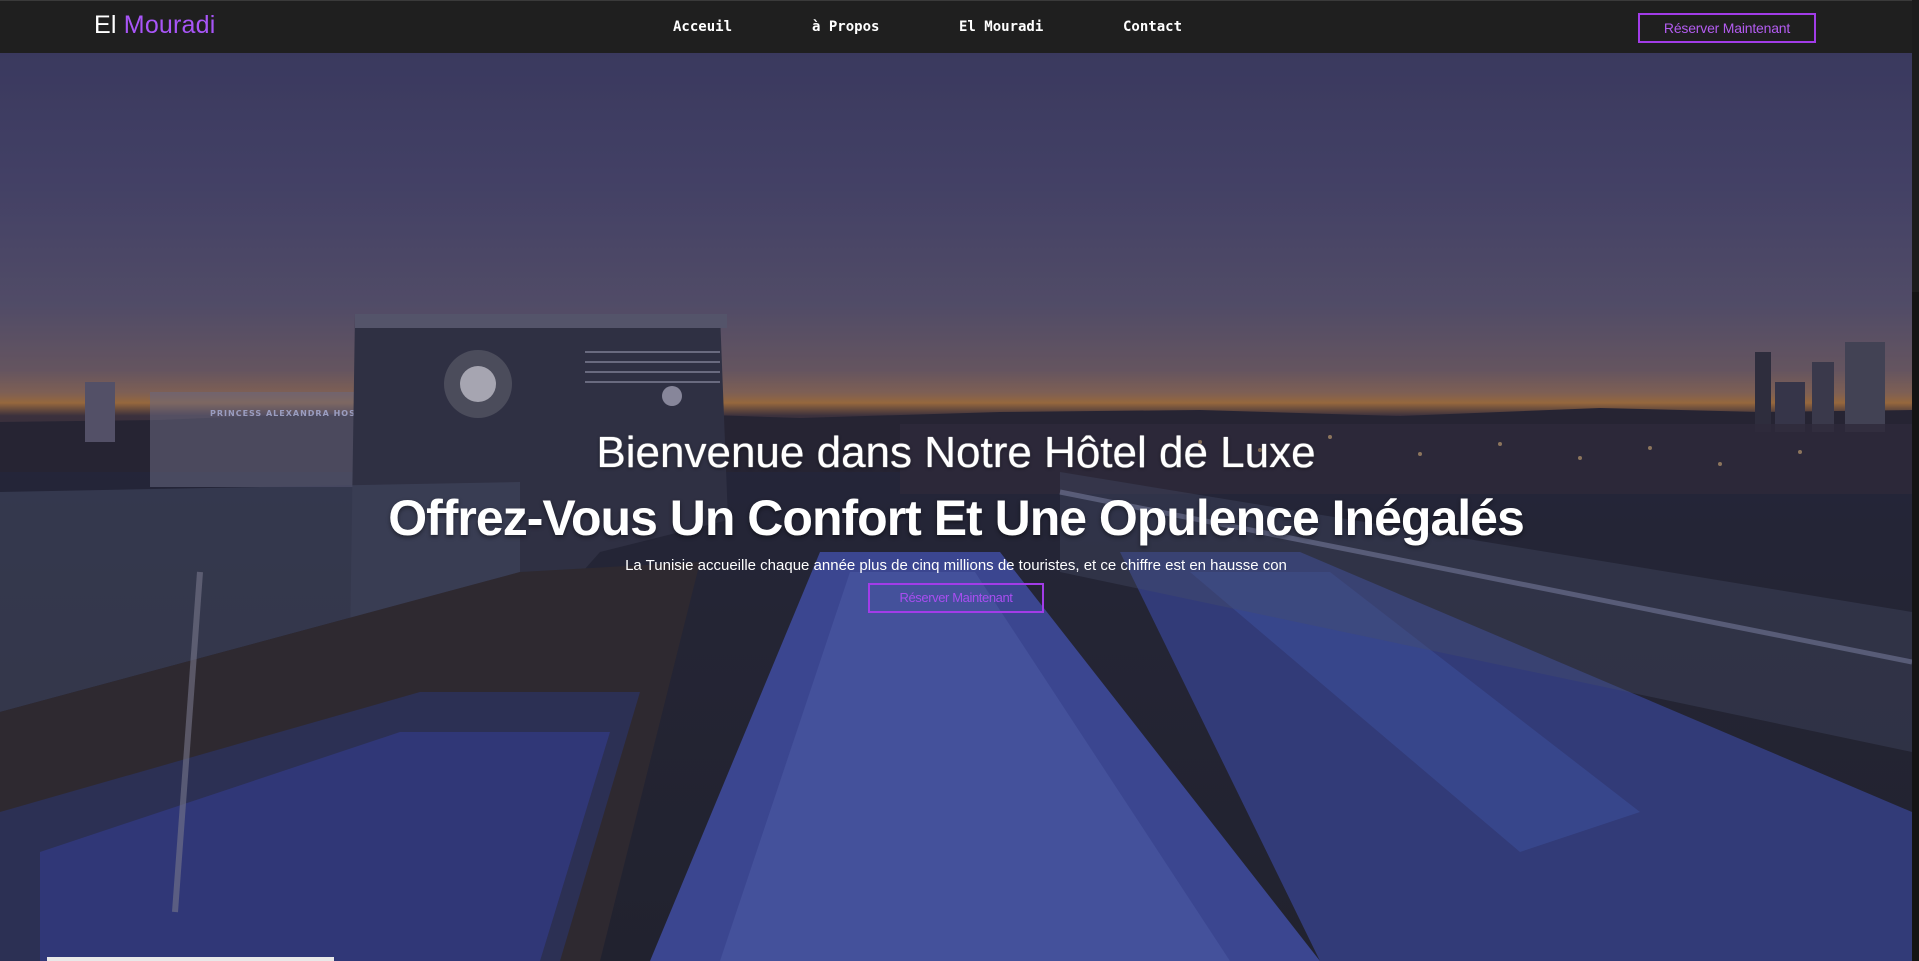 The height and width of the screenshot is (961, 1919). I want to click on nav-link-acceuil: Acceuil, so click(702, 27).